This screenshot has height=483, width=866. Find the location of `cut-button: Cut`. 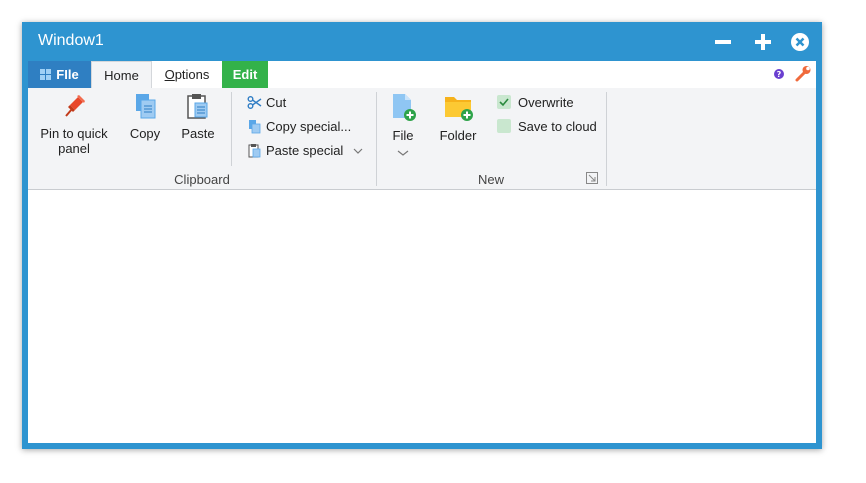

cut-button: Cut is located at coordinates (266, 103).